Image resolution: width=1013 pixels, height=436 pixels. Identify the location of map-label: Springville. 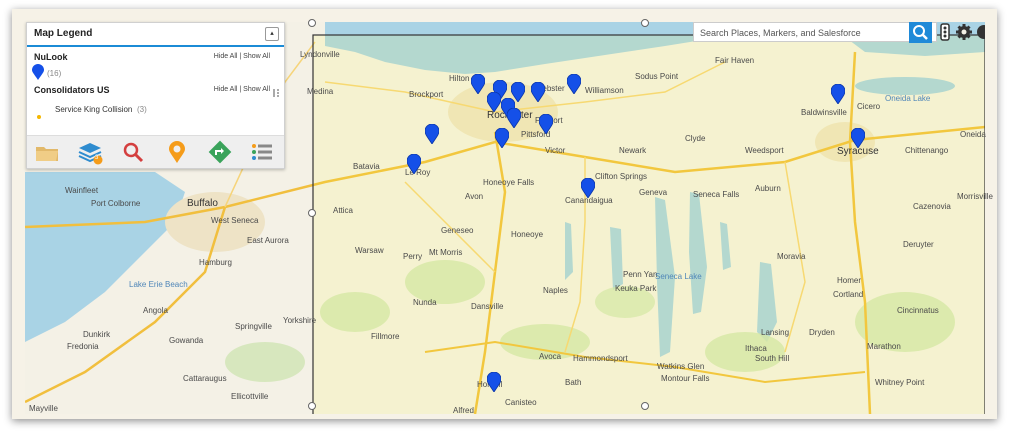
(253, 326).